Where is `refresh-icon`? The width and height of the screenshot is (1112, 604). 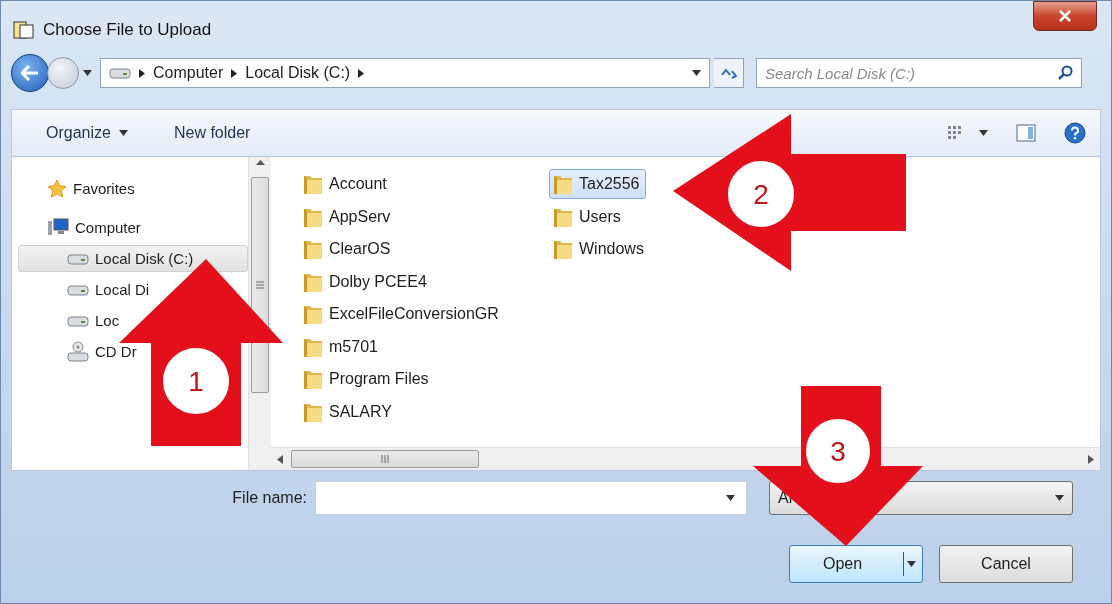 refresh-icon is located at coordinates (728, 73).